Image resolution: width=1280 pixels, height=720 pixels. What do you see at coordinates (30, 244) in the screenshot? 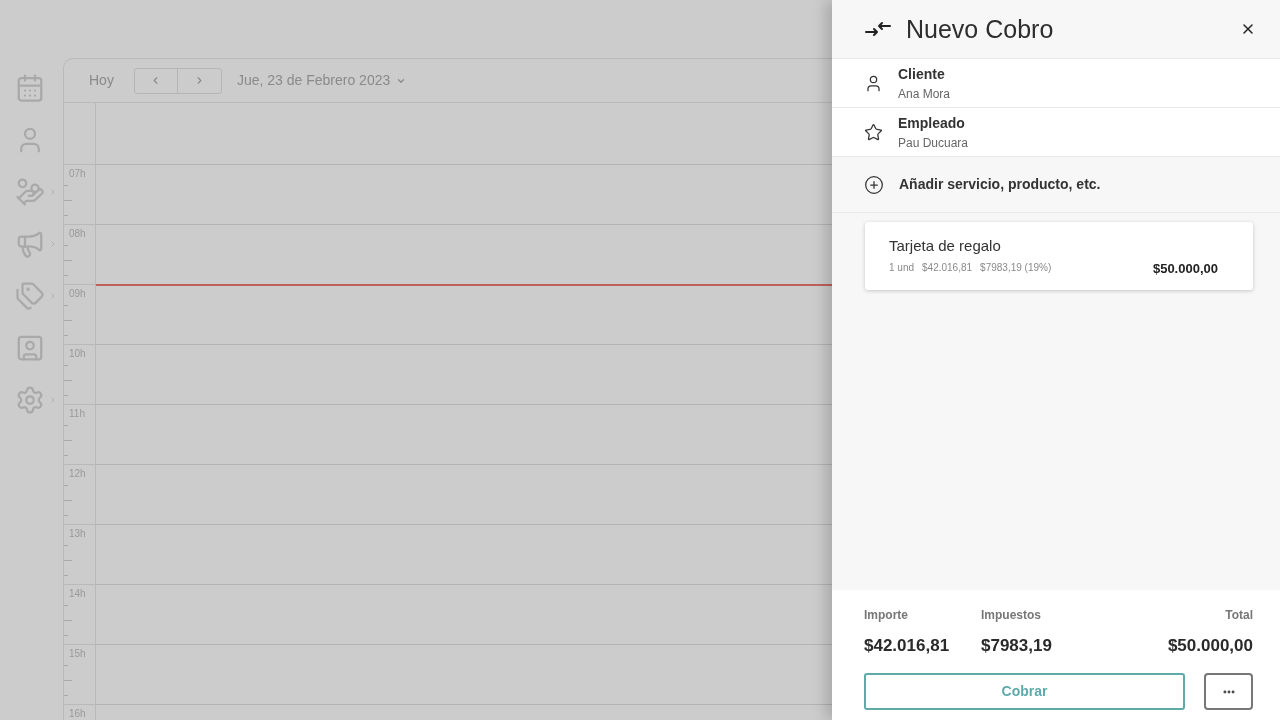
I see `megaphone-icon` at bounding box center [30, 244].